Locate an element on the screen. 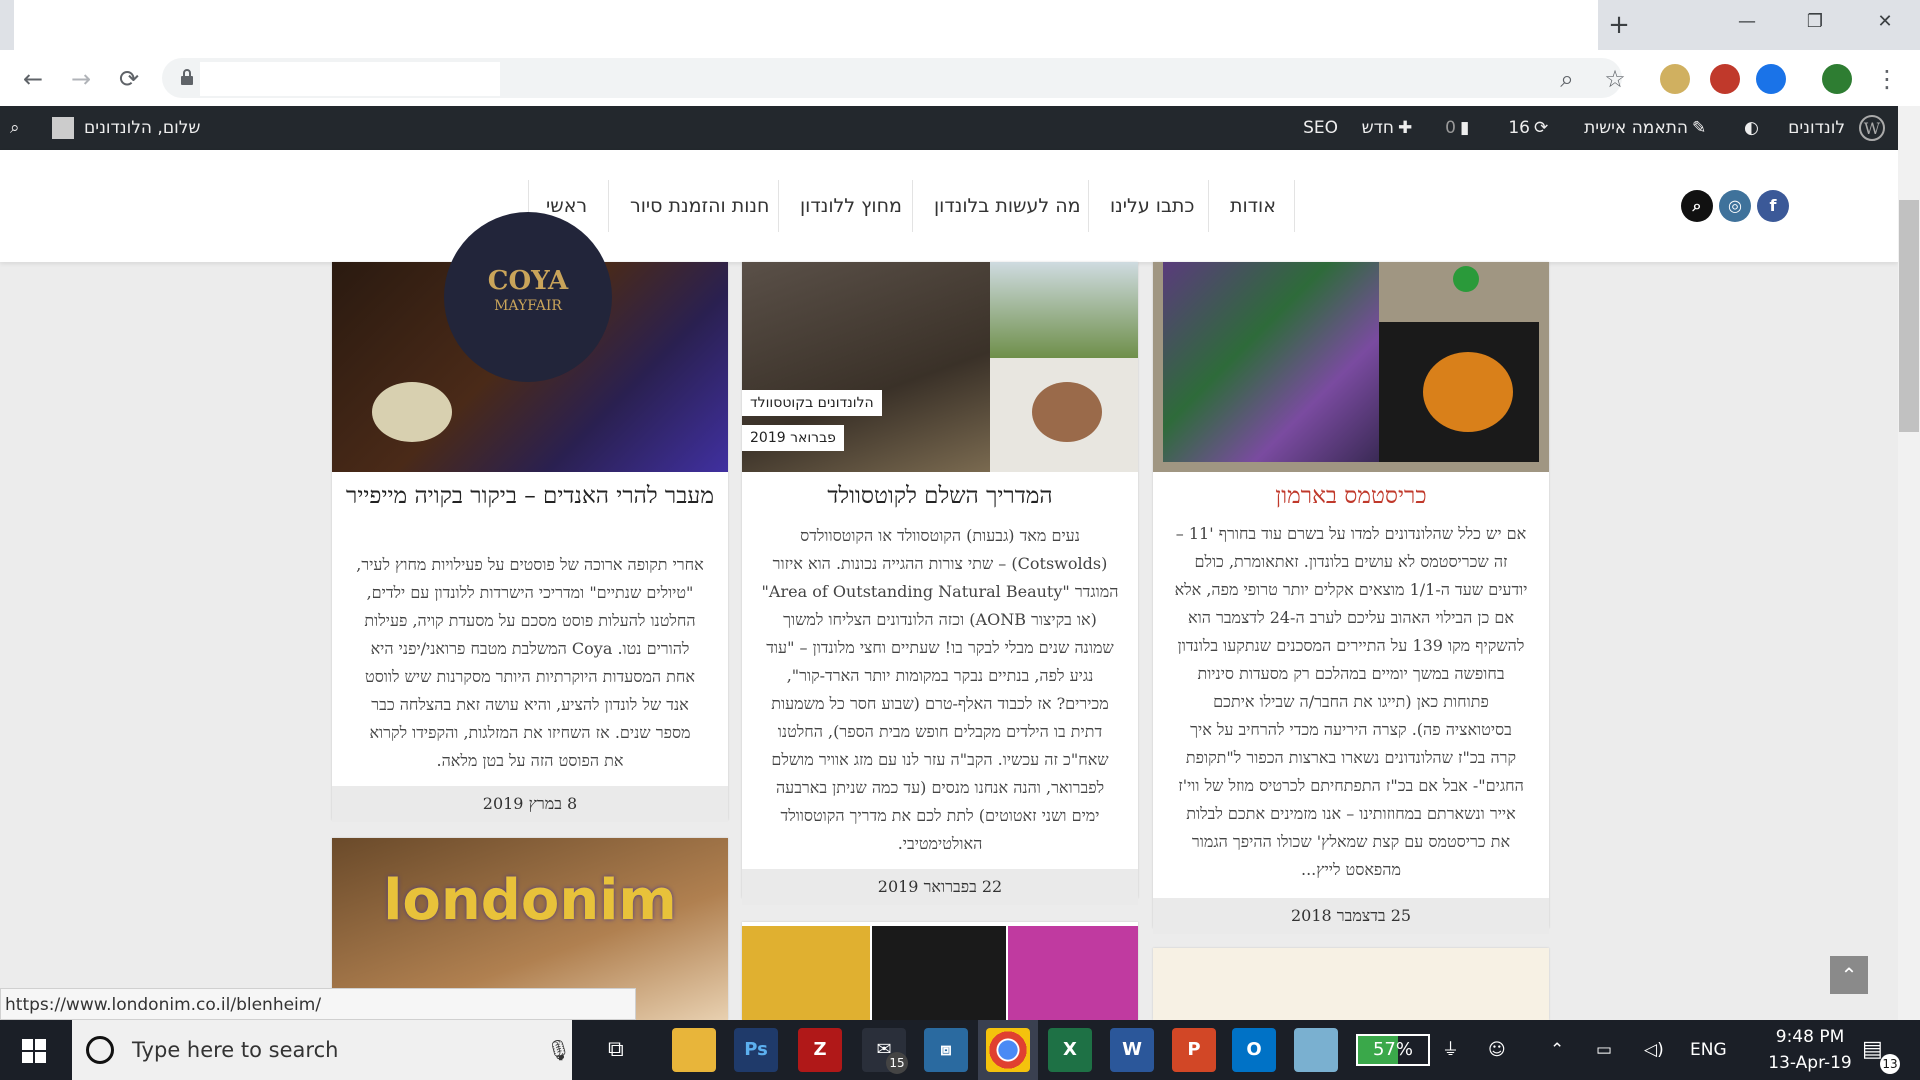  battery-indicator: 57% is located at coordinates (1393, 1050).